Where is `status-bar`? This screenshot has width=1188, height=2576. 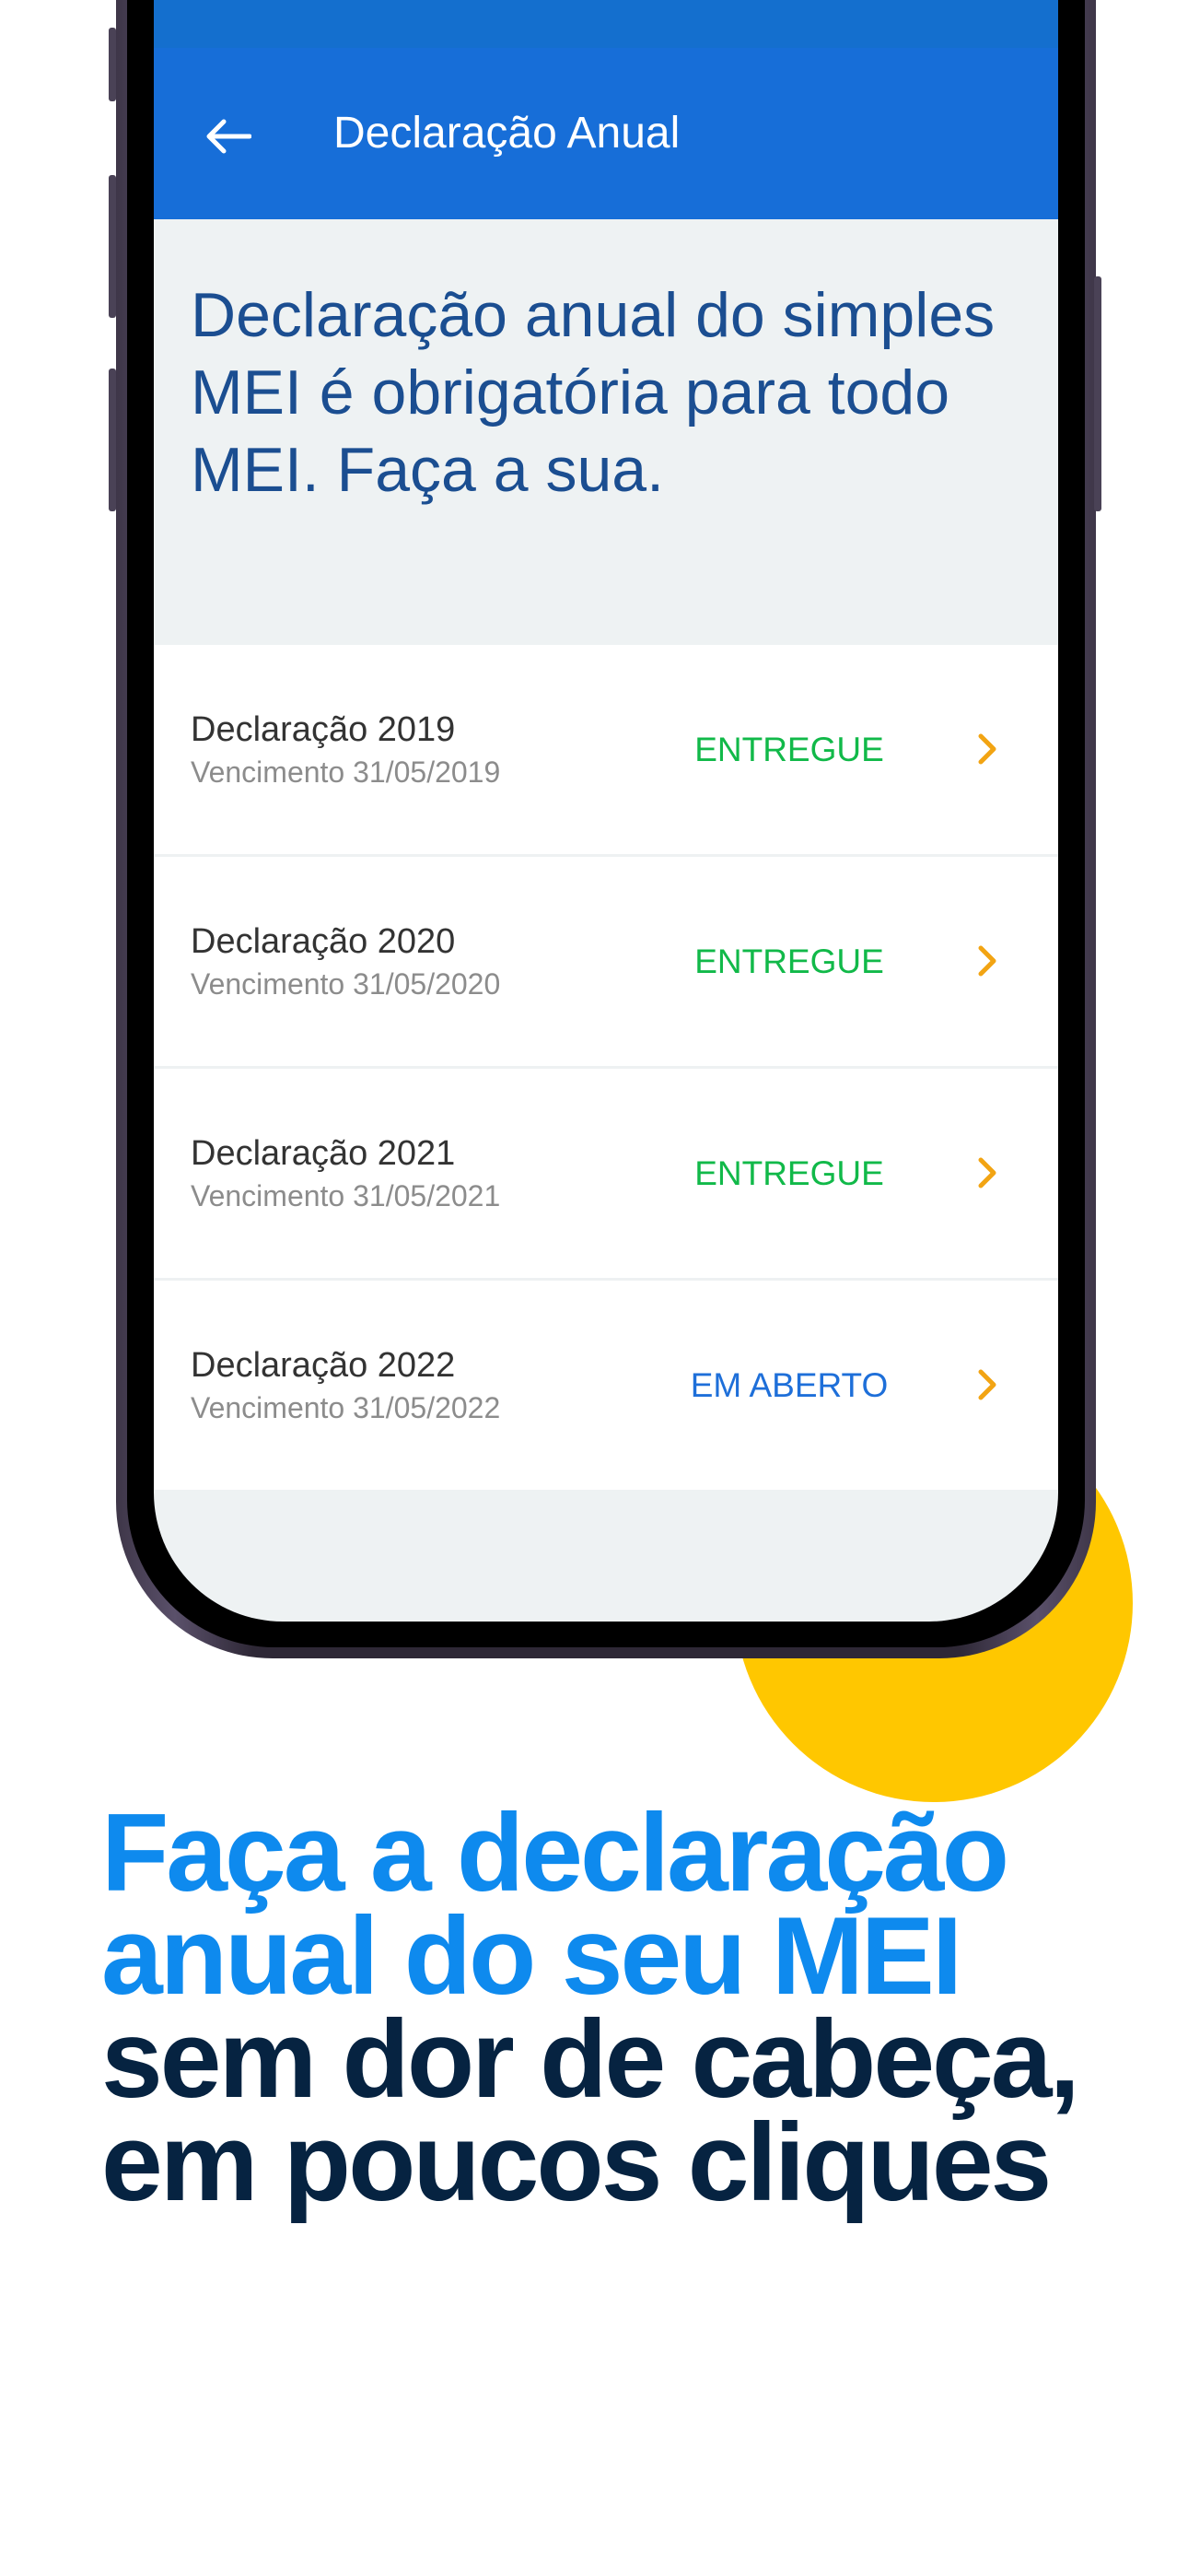
status-bar is located at coordinates (606, 24).